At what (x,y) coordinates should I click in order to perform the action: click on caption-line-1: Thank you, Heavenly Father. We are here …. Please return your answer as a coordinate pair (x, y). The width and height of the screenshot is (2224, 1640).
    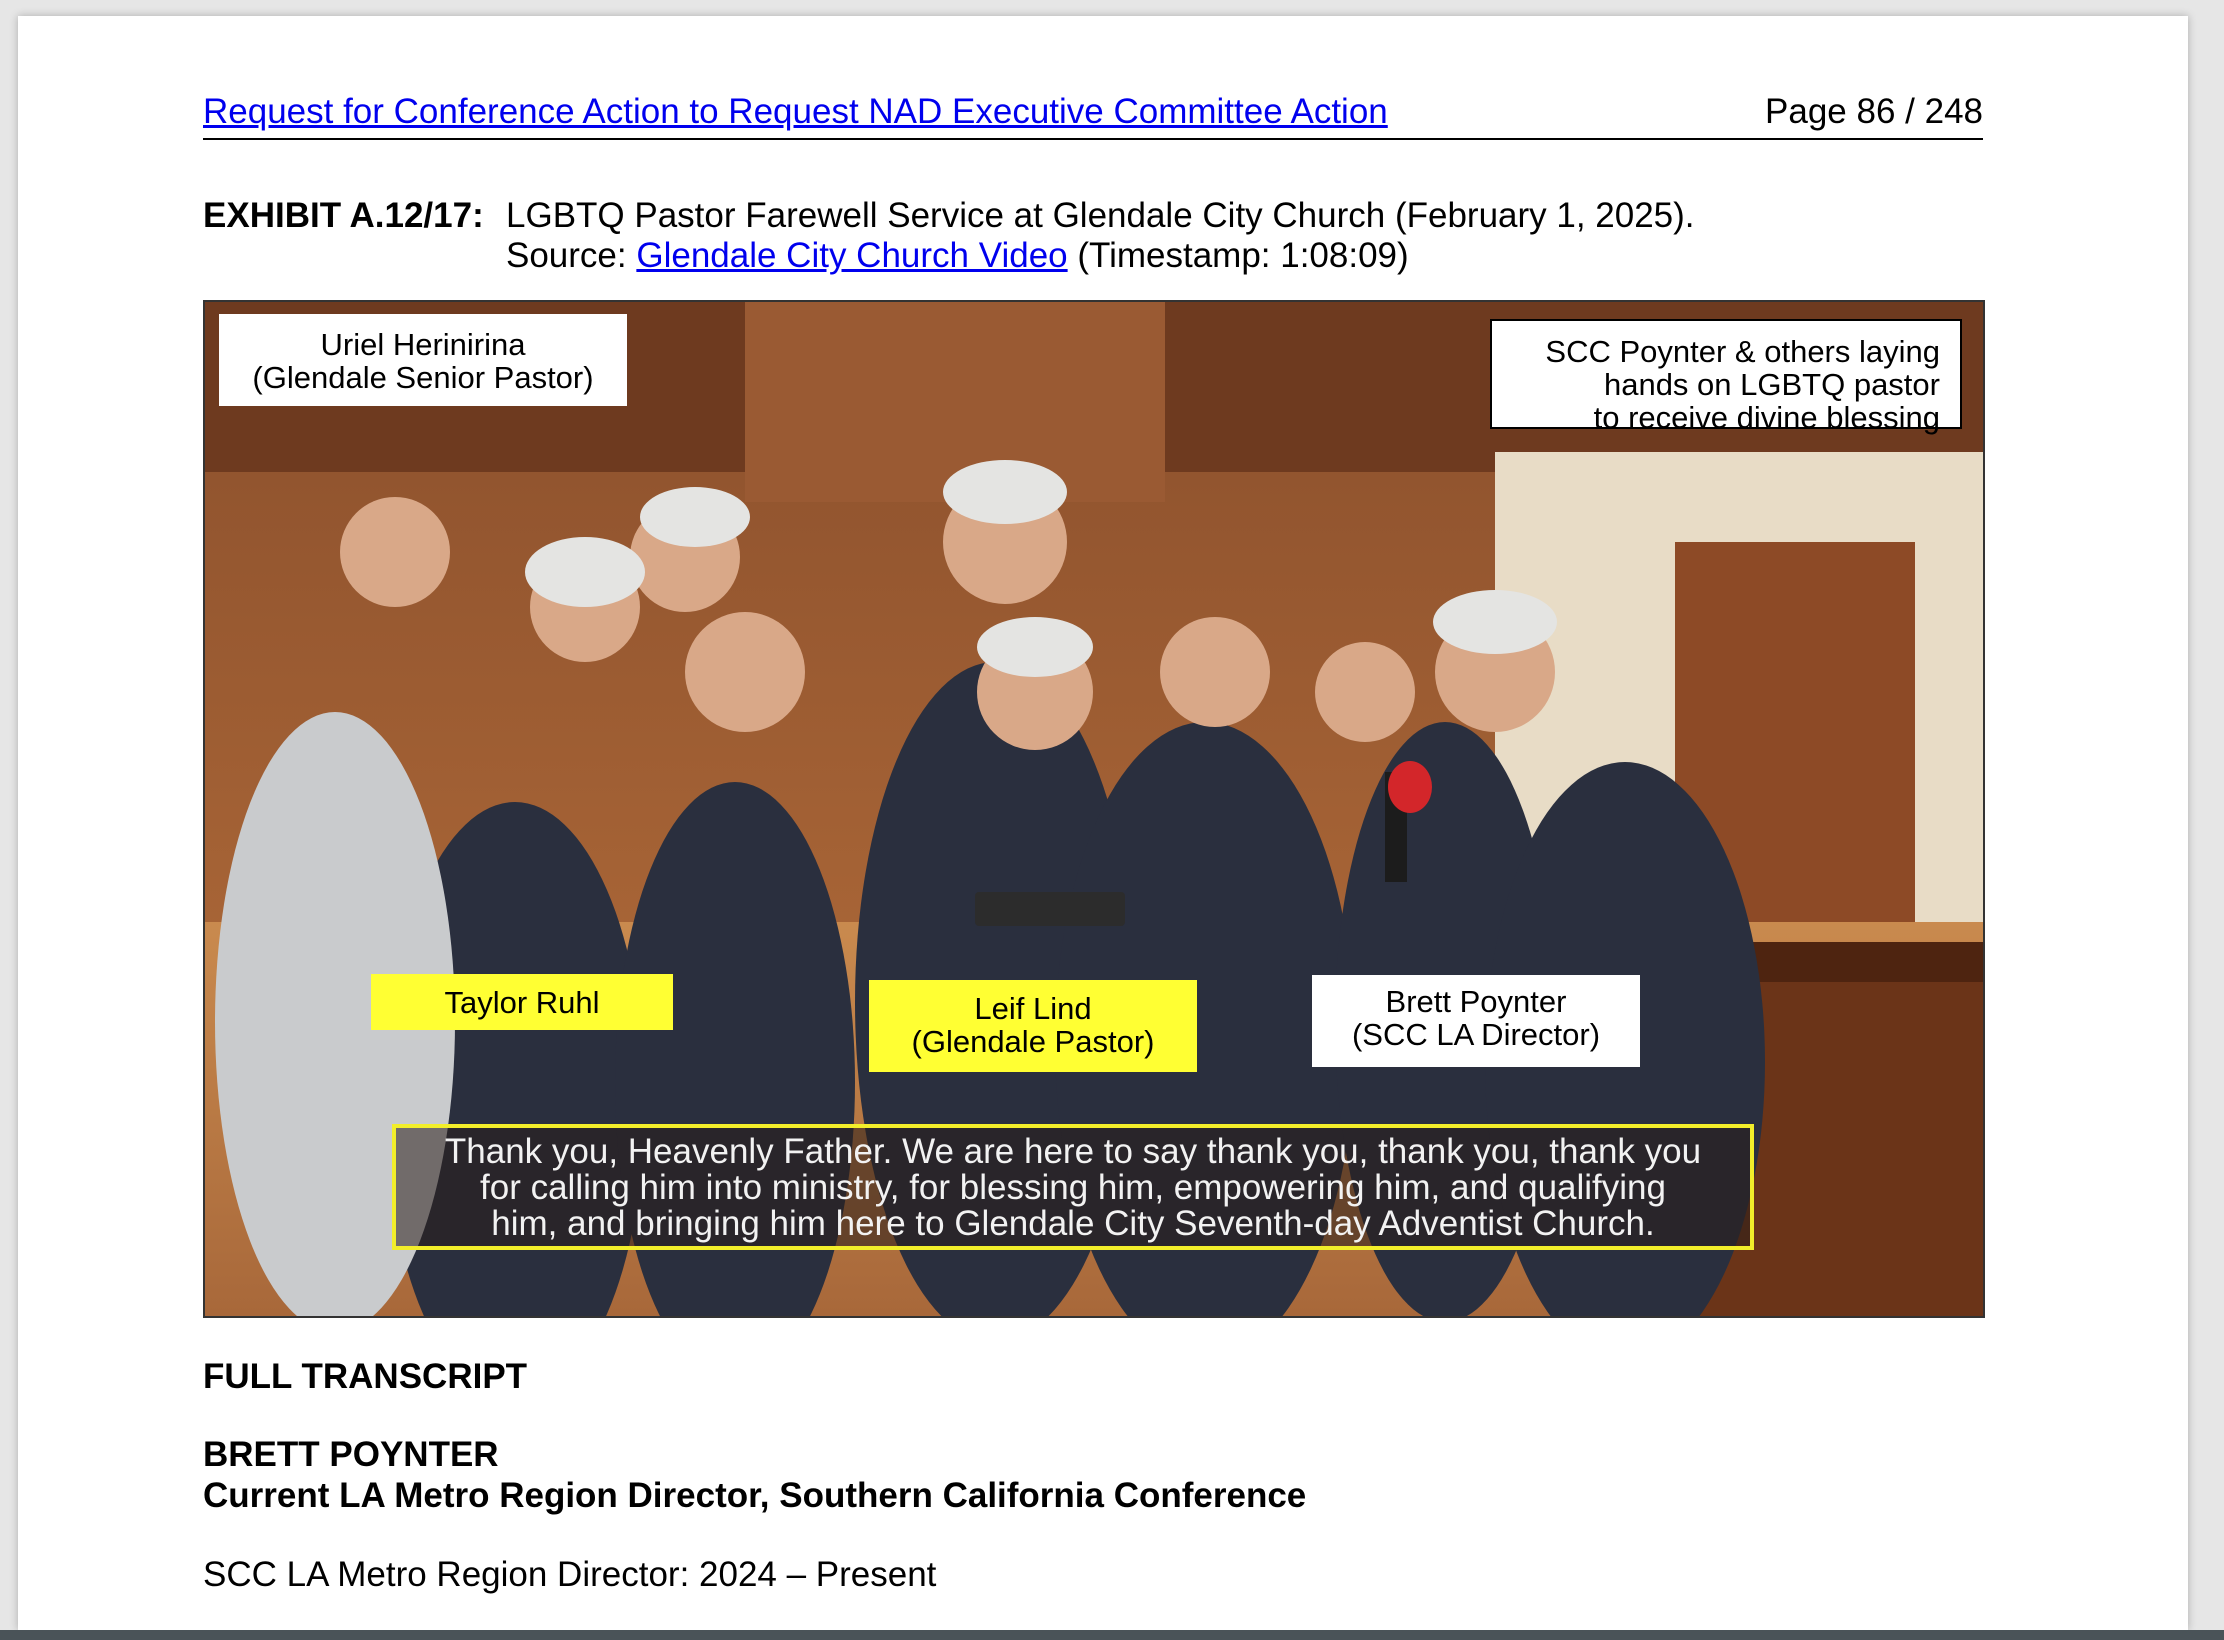
    Looking at the image, I should click on (1073, 1151).